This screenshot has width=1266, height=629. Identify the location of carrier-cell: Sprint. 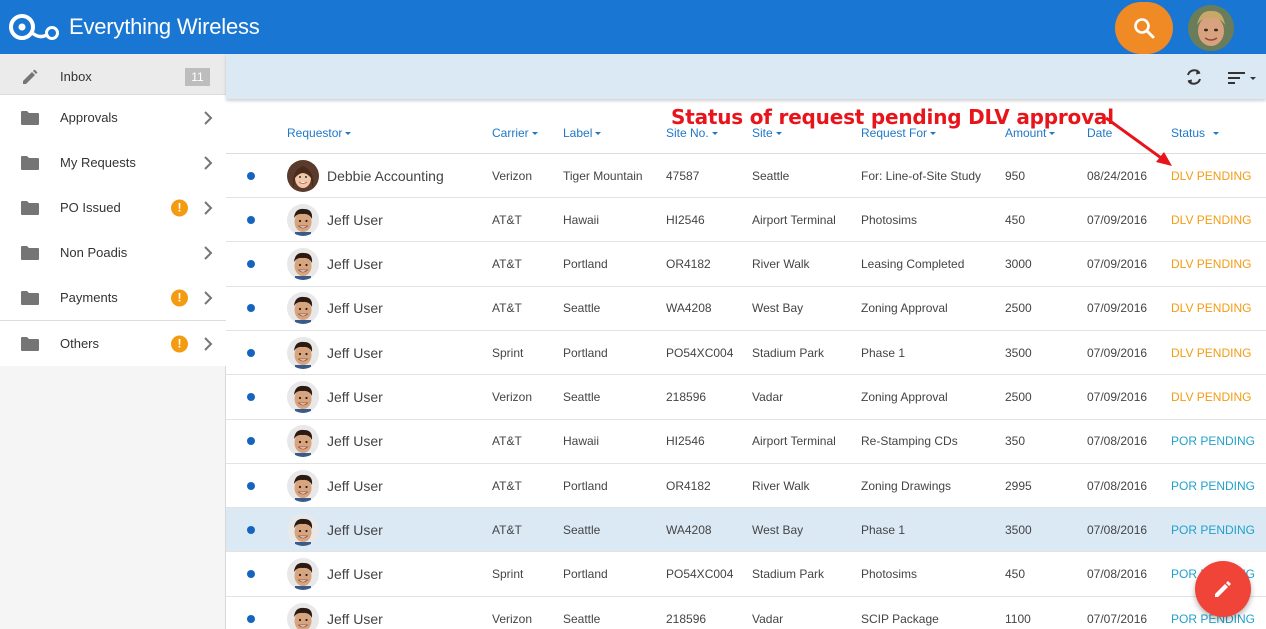
(508, 352).